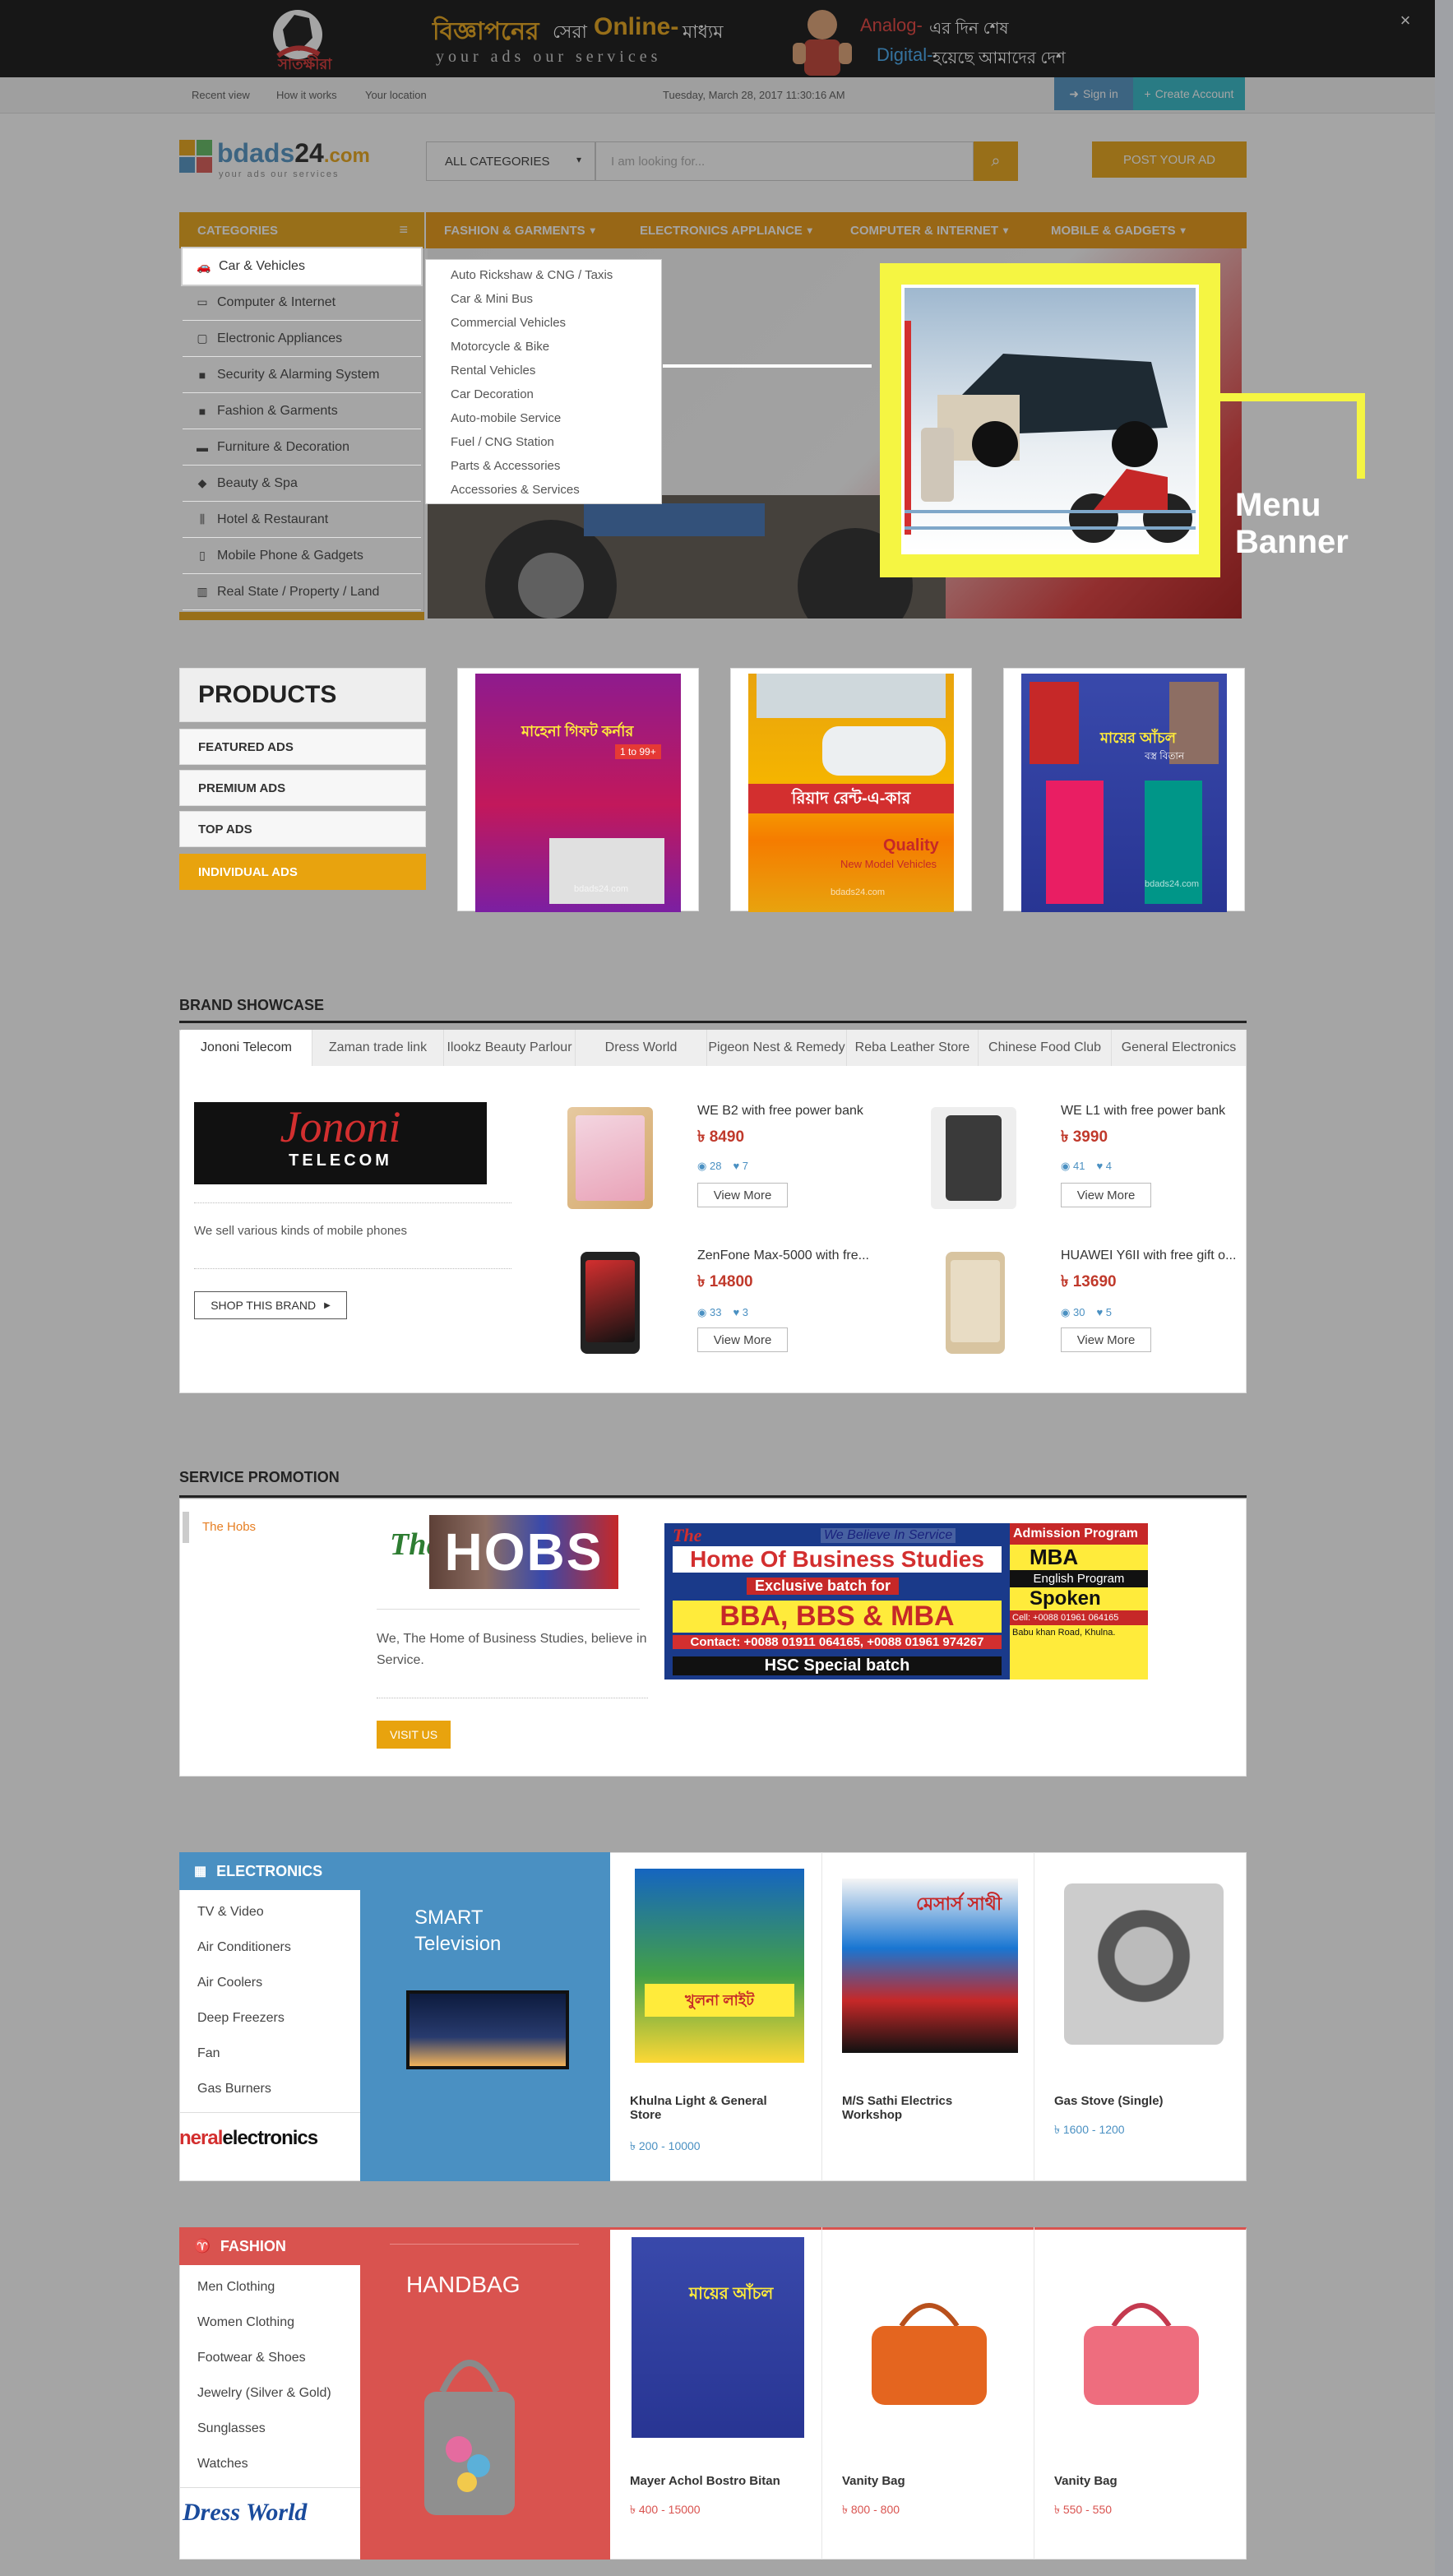  What do you see at coordinates (302, 339) in the screenshot?
I see `category-electronic: ▢ Electronic Appliances` at bounding box center [302, 339].